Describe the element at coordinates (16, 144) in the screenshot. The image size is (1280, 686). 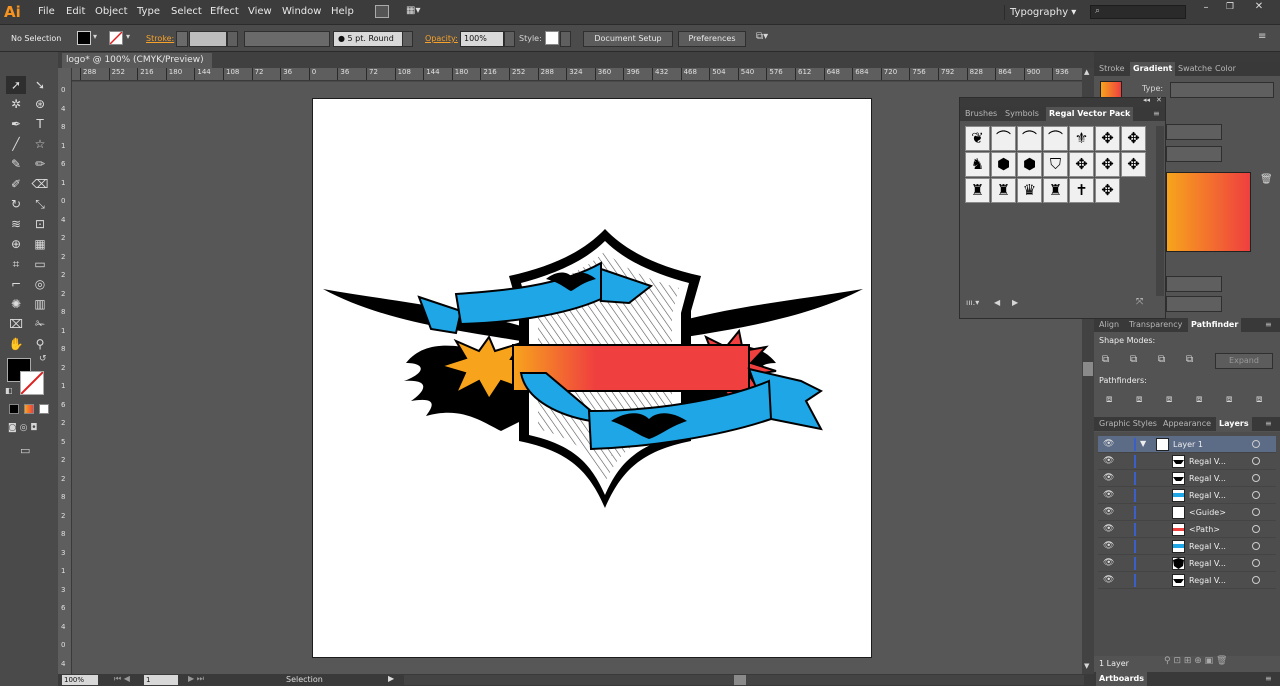
I see `line-tool-icon: ╱` at that location.